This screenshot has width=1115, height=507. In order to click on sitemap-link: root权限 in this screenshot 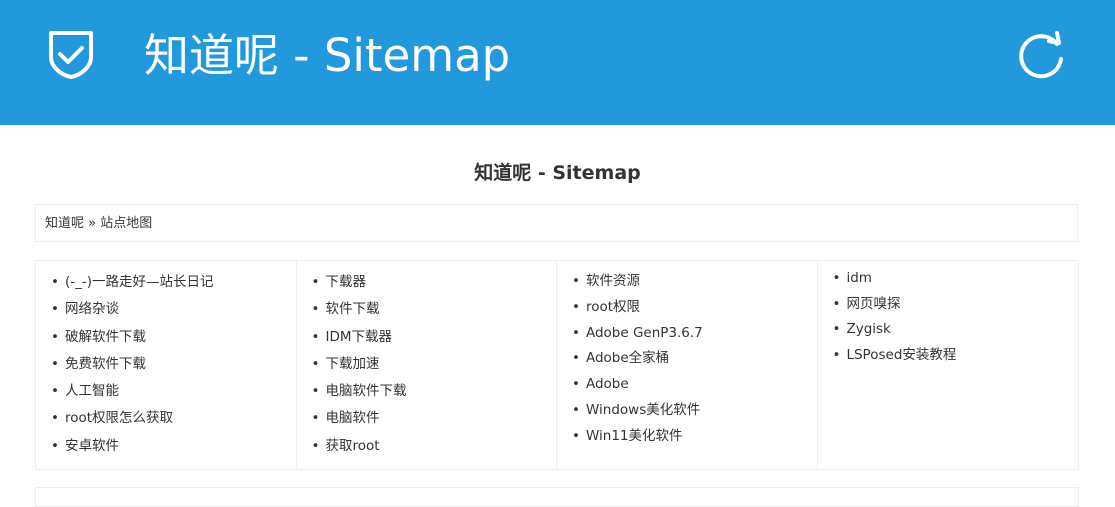, I will do `click(694, 308)`.